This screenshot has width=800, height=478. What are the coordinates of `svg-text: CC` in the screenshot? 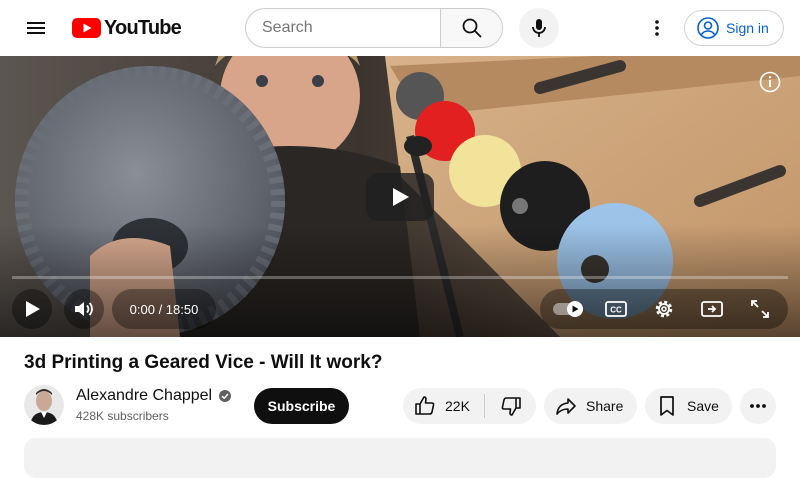 It's located at (616, 310).